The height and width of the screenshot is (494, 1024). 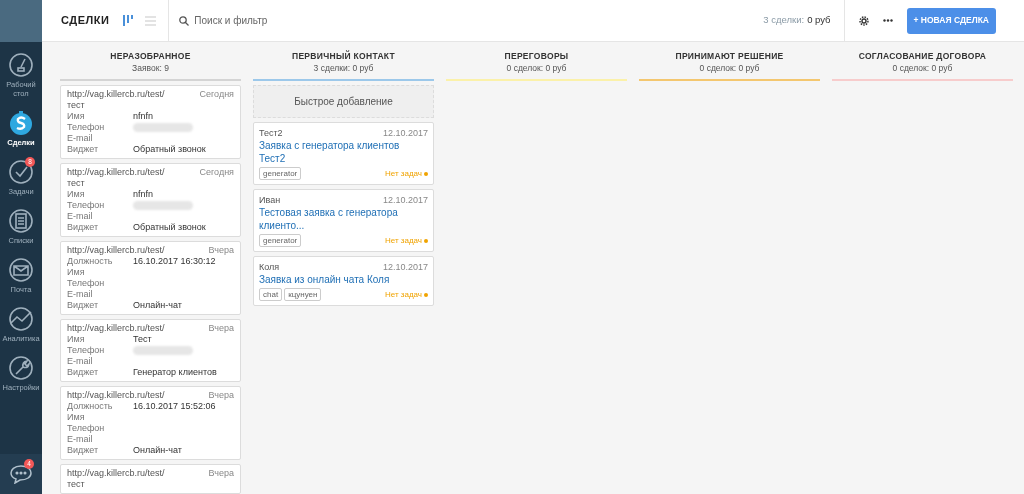 What do you see at coordinates (175, 372) in the screenshot?
I see `field-value: Генератор клиентов` at bounding box center [175, 372].